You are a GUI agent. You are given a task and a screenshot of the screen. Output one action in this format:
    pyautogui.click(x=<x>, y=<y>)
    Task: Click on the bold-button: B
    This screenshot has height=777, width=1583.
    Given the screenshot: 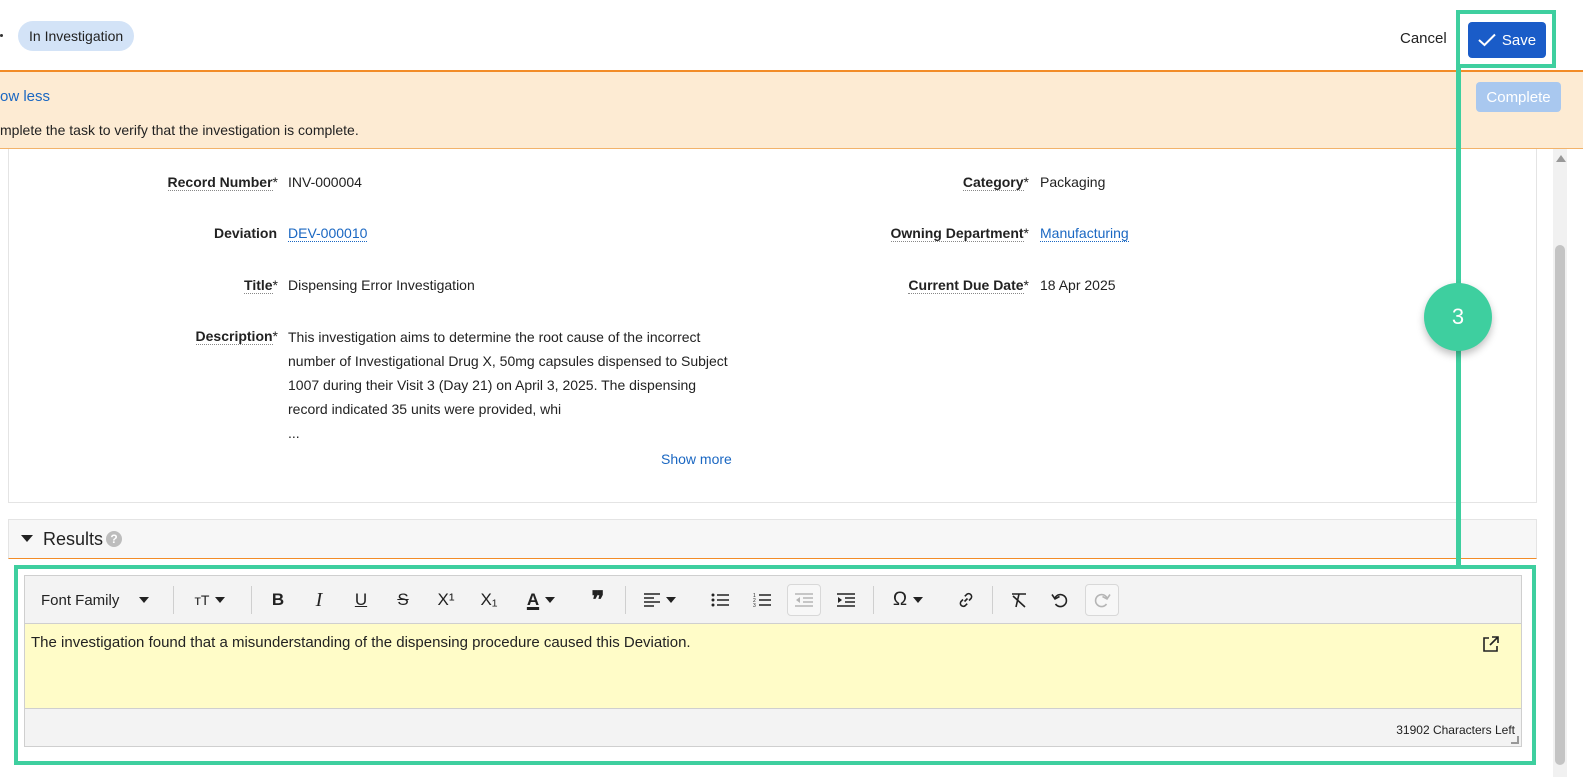 What is the action you would take?
    pyautogui.click(x=278, y=600)
    